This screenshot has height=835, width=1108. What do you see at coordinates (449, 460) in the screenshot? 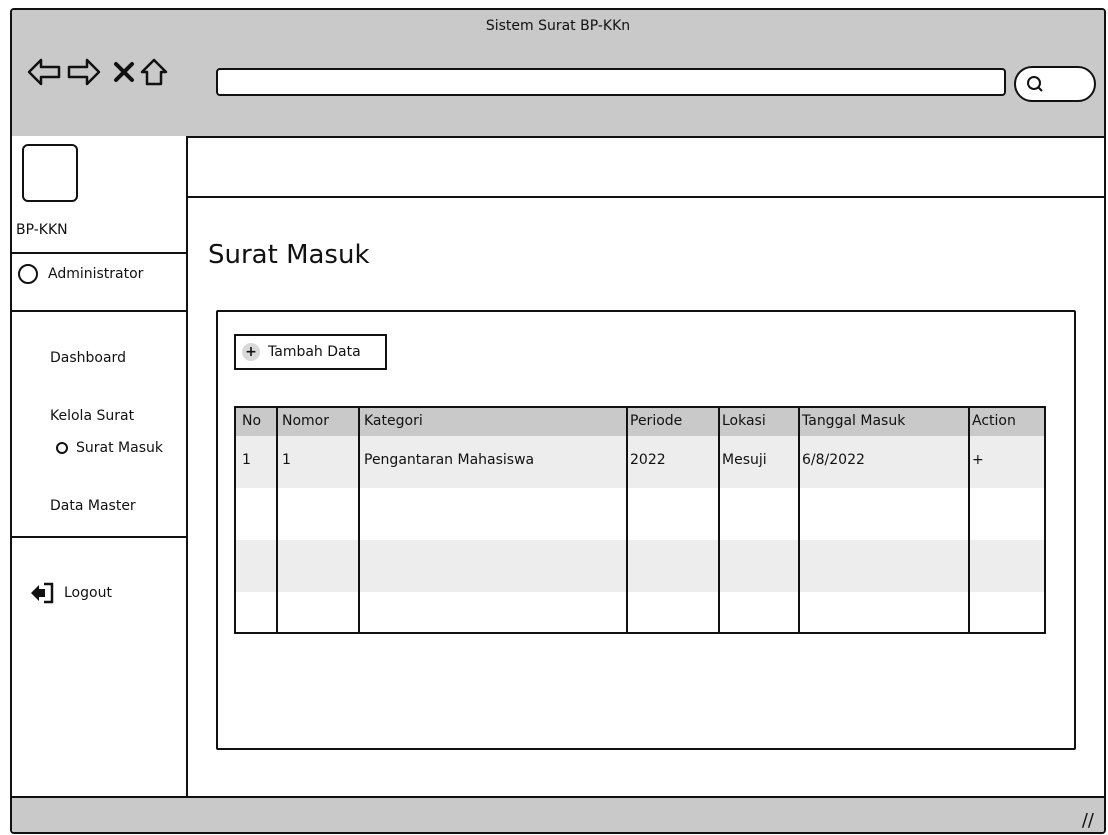
I see `cell-kategori: Pengantaran Mahasiswa` at bounding box center [449, 460].